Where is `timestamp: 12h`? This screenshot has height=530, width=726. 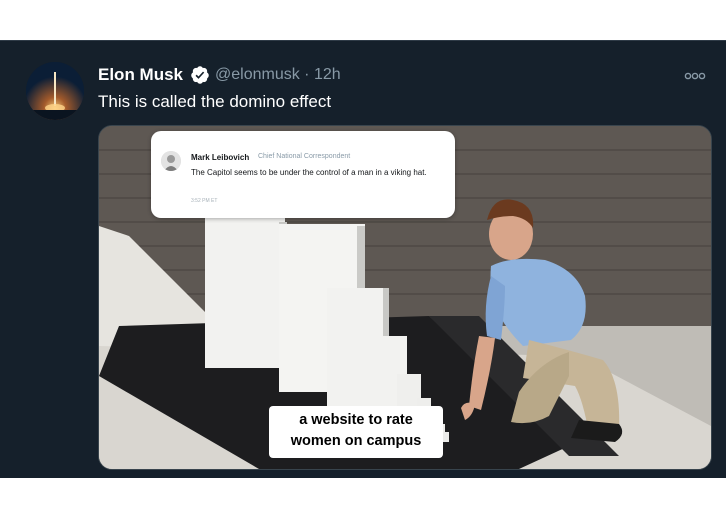 timestamp: 12h is located at coordinates (327, 74).